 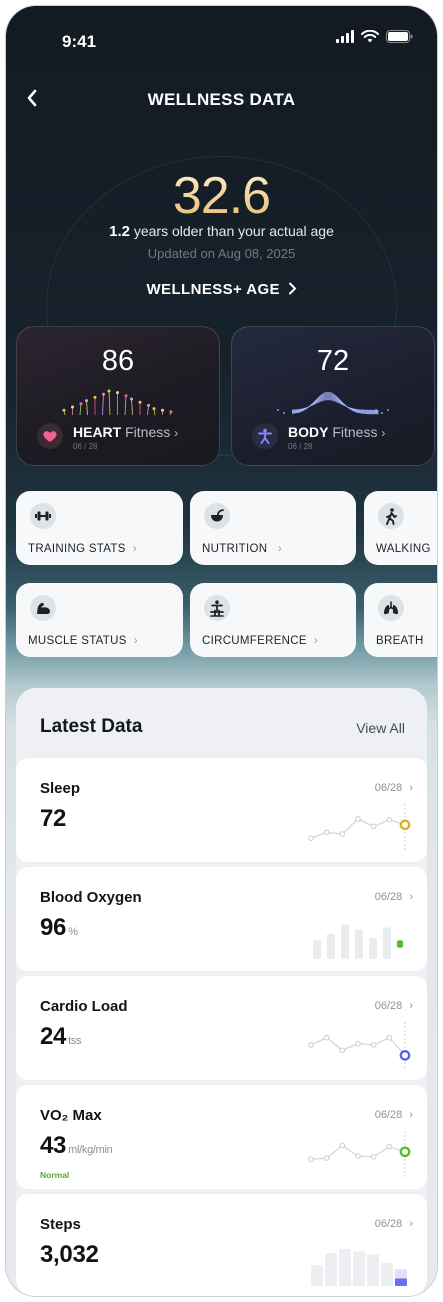 I want to click on data-card-cardio-load: Cardio Load 24 tss 06/28 ›, so click(x=221, y=1028).